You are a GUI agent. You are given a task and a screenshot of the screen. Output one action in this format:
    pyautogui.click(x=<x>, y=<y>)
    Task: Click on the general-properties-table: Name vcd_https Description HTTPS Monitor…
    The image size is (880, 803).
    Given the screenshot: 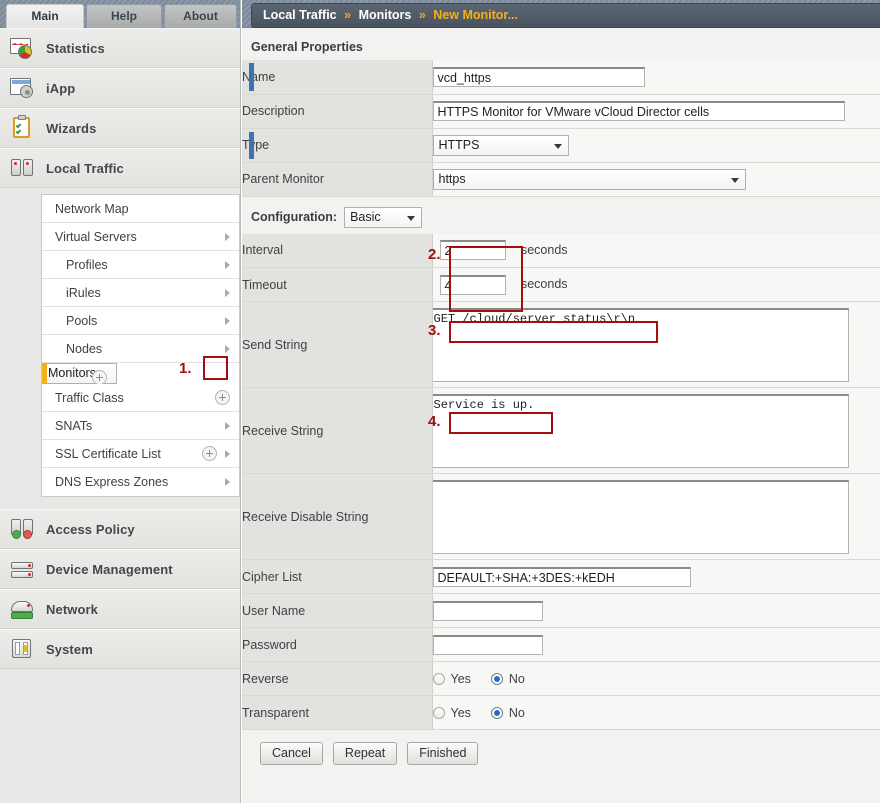 What is the action you would take?
    pyautogui.click(x=561, y=128)
    